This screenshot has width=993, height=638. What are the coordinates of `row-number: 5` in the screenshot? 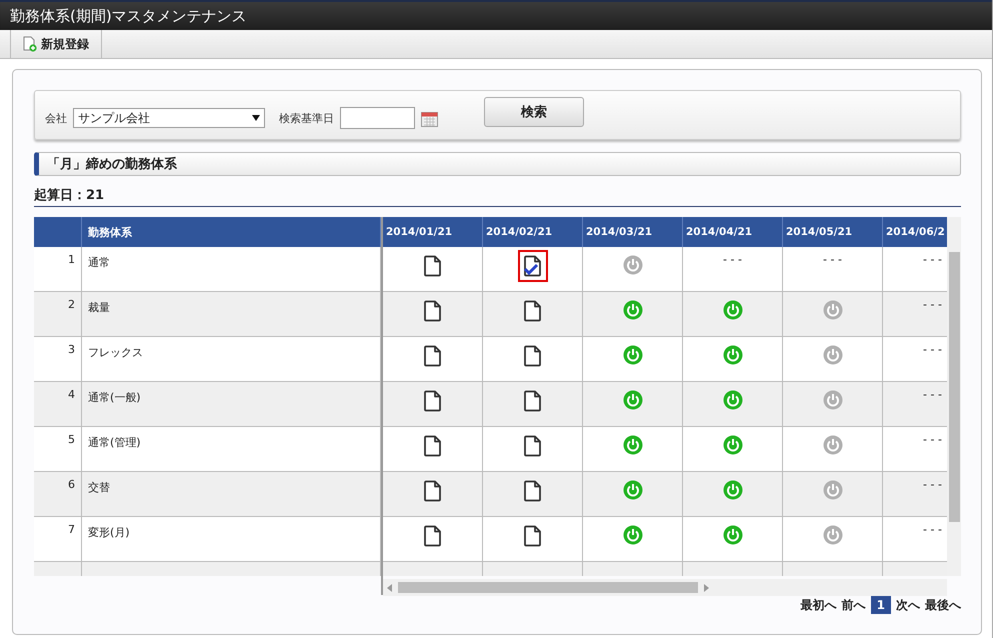 It's located at (58, 449).